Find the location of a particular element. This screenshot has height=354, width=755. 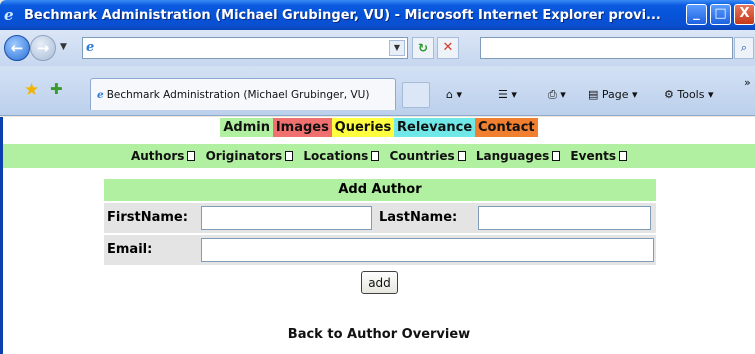

submenu-item-authors: Authors is located at coordinates (163, 156).